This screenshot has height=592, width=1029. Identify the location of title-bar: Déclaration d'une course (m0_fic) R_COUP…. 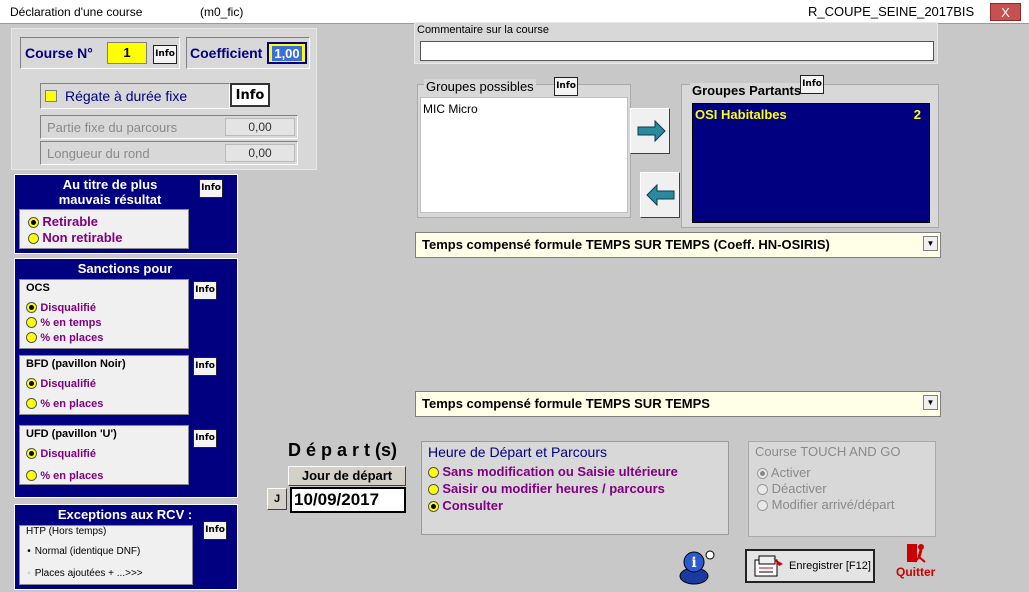
(514, 12).